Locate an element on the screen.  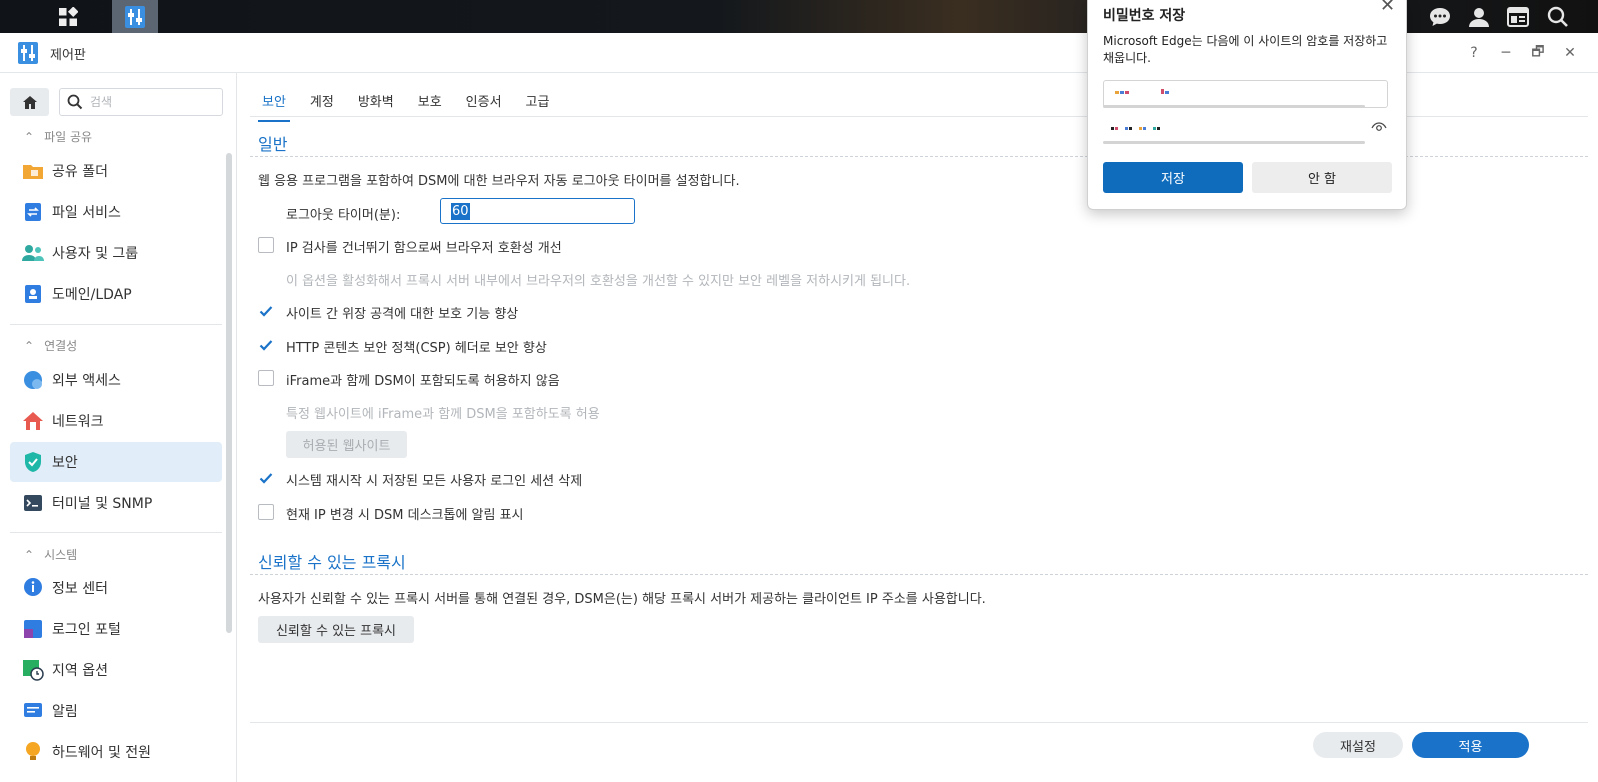
footer-divider is located at coordinates (919, 722).